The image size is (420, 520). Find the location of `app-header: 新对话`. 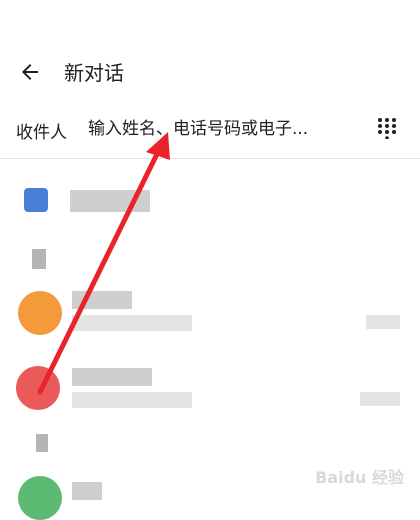

app-header: 新对话 is located at coordinates (210, 70).